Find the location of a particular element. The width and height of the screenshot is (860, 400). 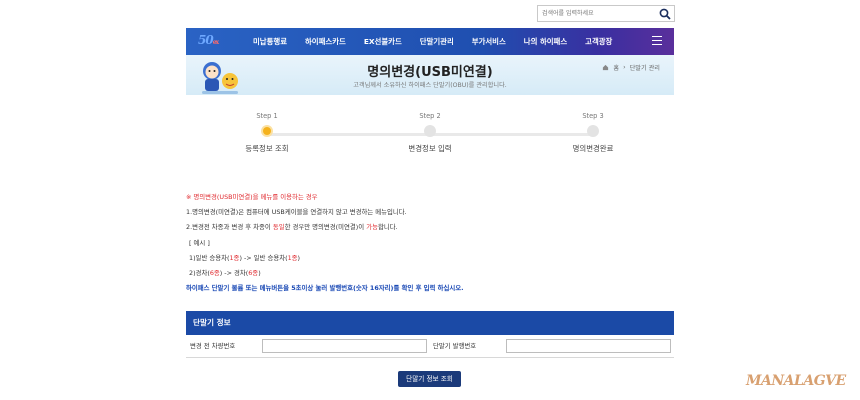

notice-heading: ※ 명의변경(USB미연결)을 메뉴를 이용하는 경우 is located at coordinates (252, 197).